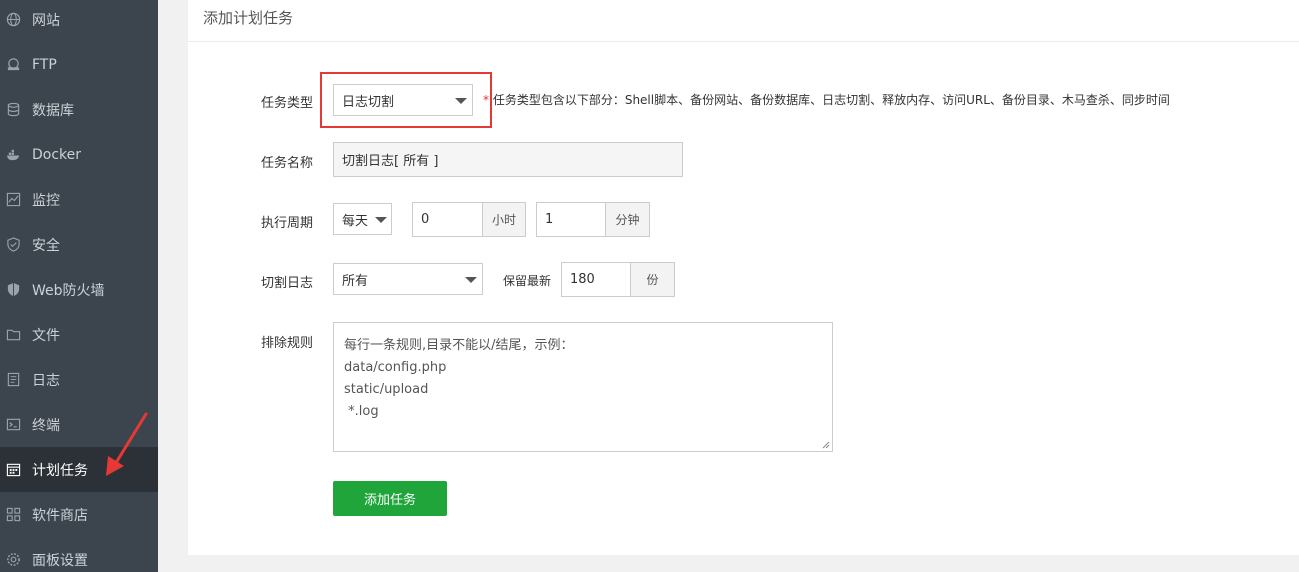 The image size is (1299, 572). What do you see at coordinates (46, 20) in the screenshot?
I see `sidebar-item-label: 网站` at bounding box center [46, 20].